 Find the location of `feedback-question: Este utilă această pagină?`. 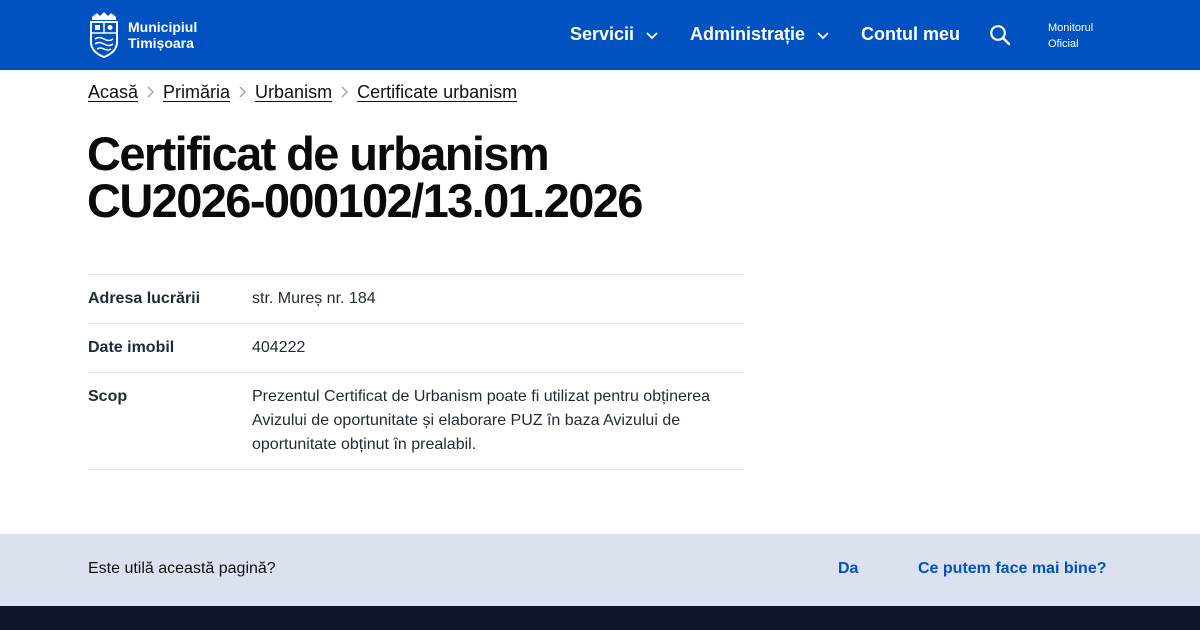

feedback-question: Este utilă această pagină? is located at coordinates (182, 568).